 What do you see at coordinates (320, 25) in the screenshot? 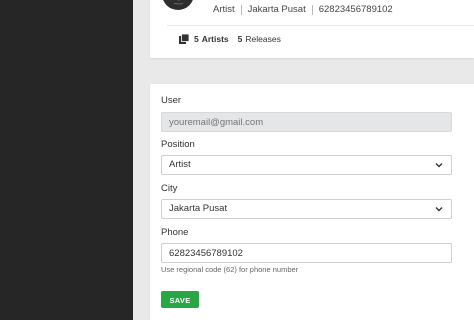
I see `card-divider` at bounding box center [320, 25].